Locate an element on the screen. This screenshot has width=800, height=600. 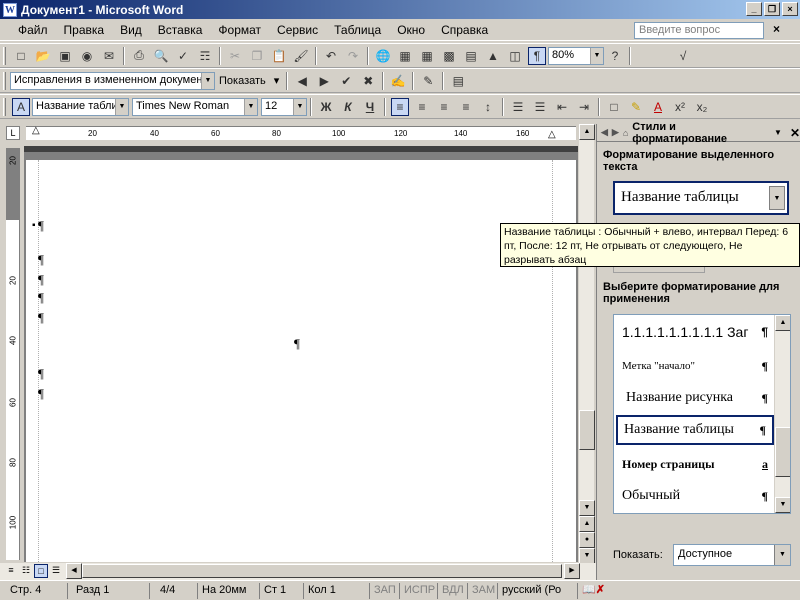
next-page-icon: ▼ is located at coordinates (587, 556).